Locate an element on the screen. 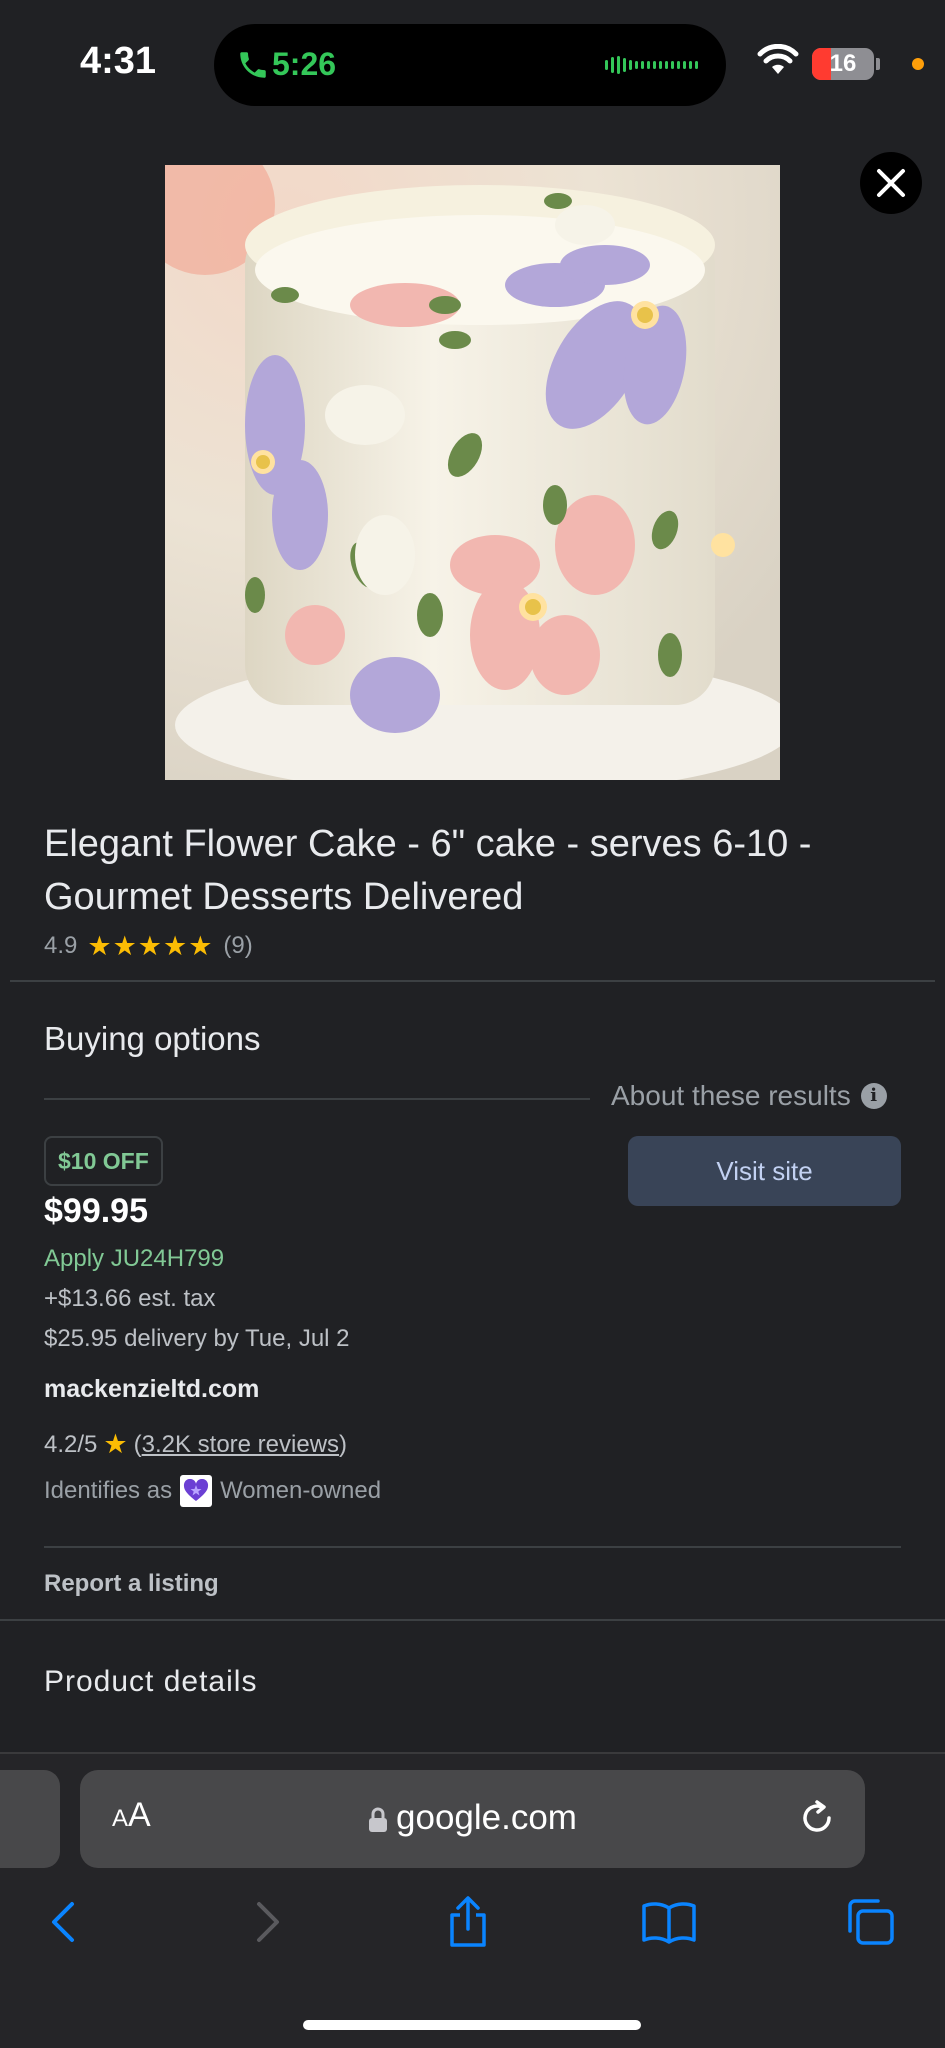 Image resolution: width=945 pixels, height=2048 pixels. store-reviews-link: 3.2K store reviews is located at coordinates (240, 1445).